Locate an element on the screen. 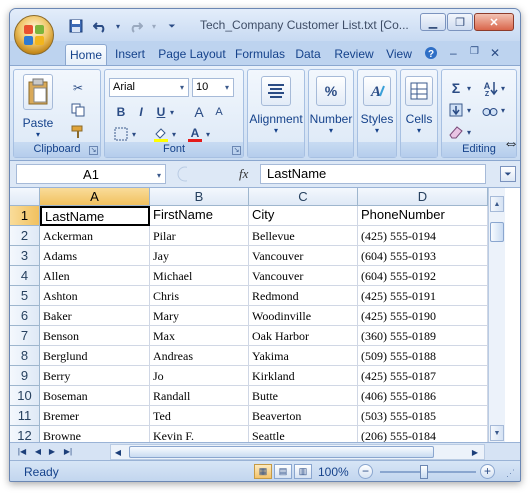 The height and width of the screenshot is (499, 532). cell-b6: Mary is located at coordinates (199, 316).